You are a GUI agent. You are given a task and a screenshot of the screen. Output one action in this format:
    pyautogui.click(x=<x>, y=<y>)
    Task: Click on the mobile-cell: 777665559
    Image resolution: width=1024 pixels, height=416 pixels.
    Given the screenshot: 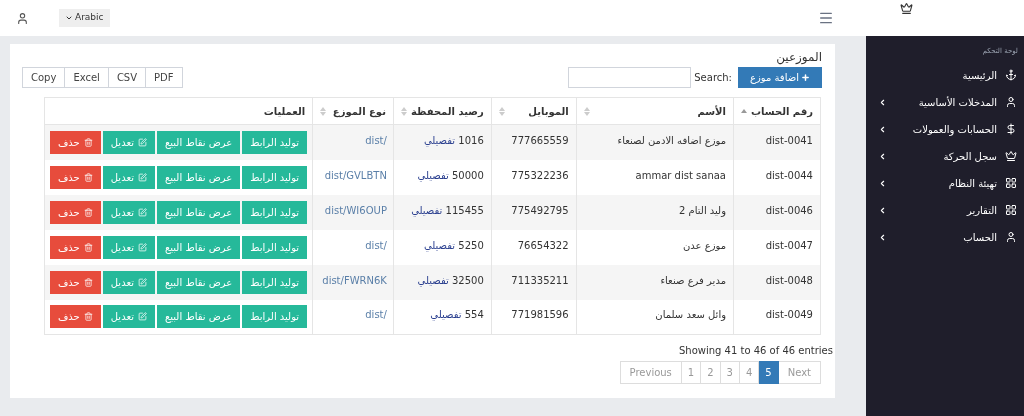 What is the action you would take?
    pyautogui.click(x=534, y=142)
    